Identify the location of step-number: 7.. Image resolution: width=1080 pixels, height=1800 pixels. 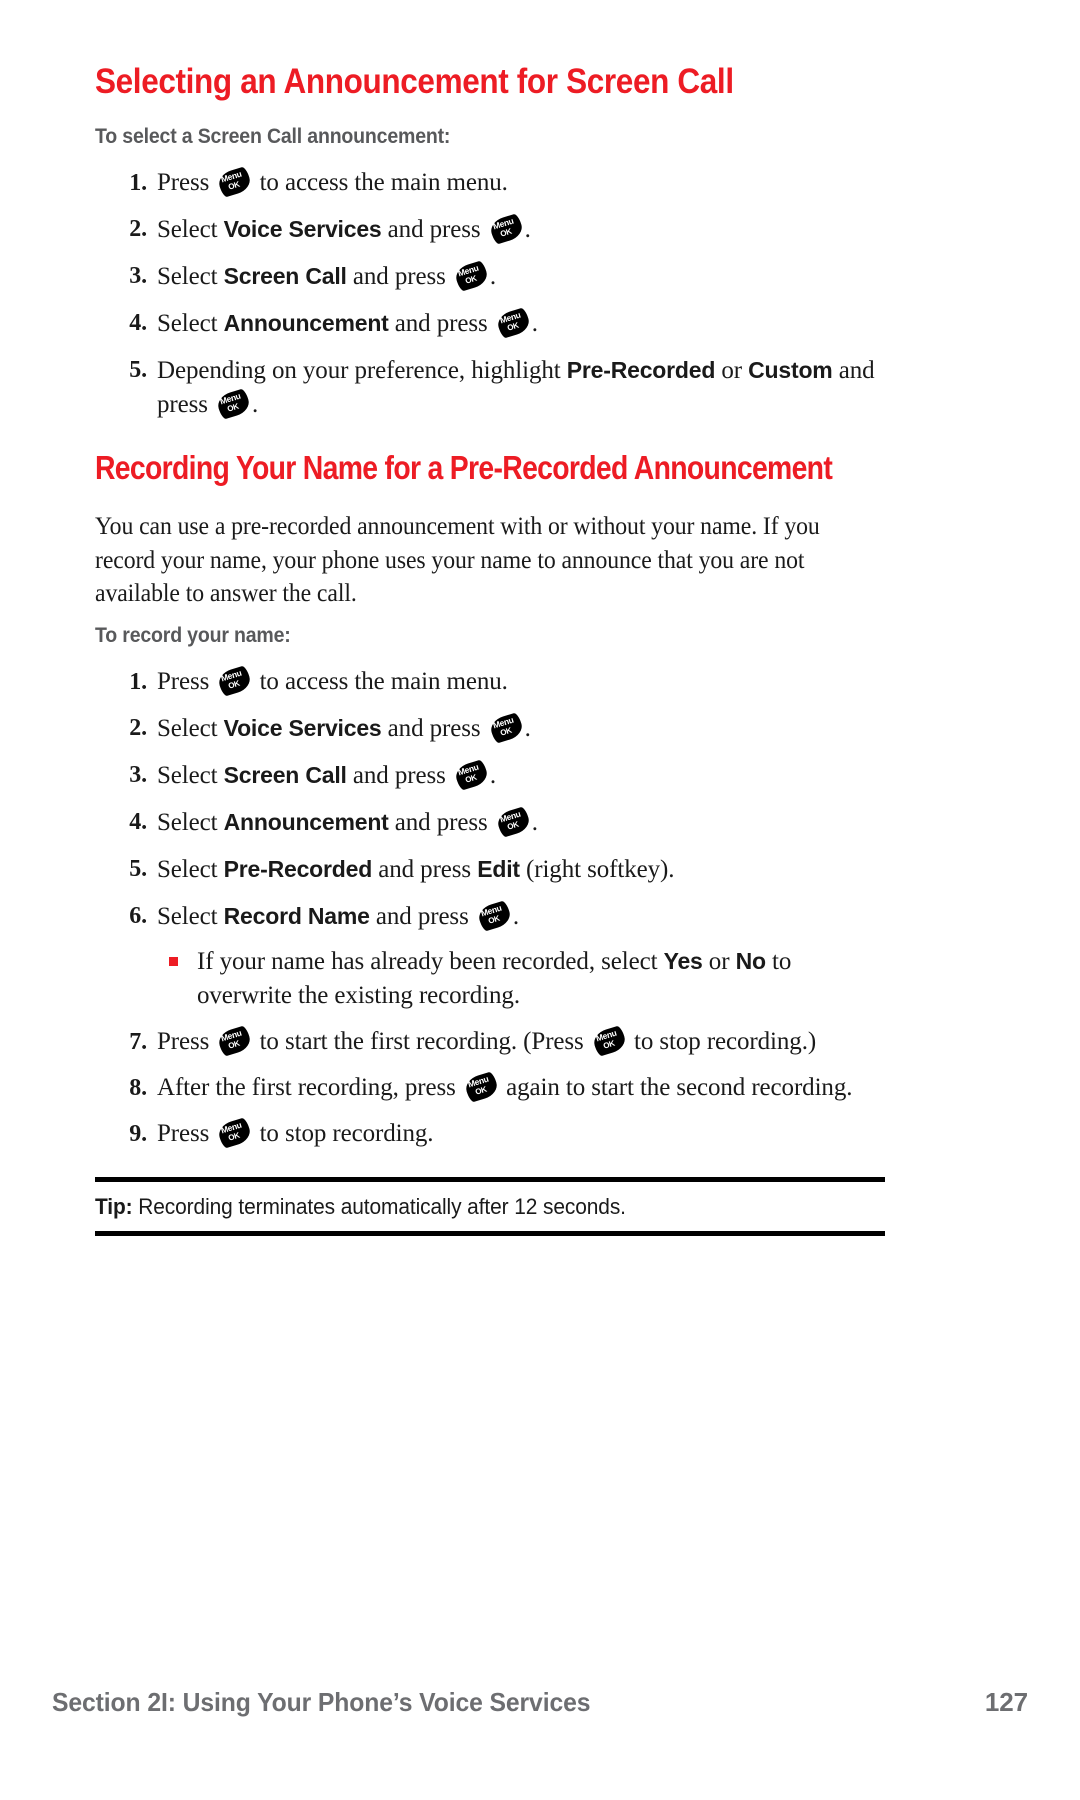
(138, 1041).